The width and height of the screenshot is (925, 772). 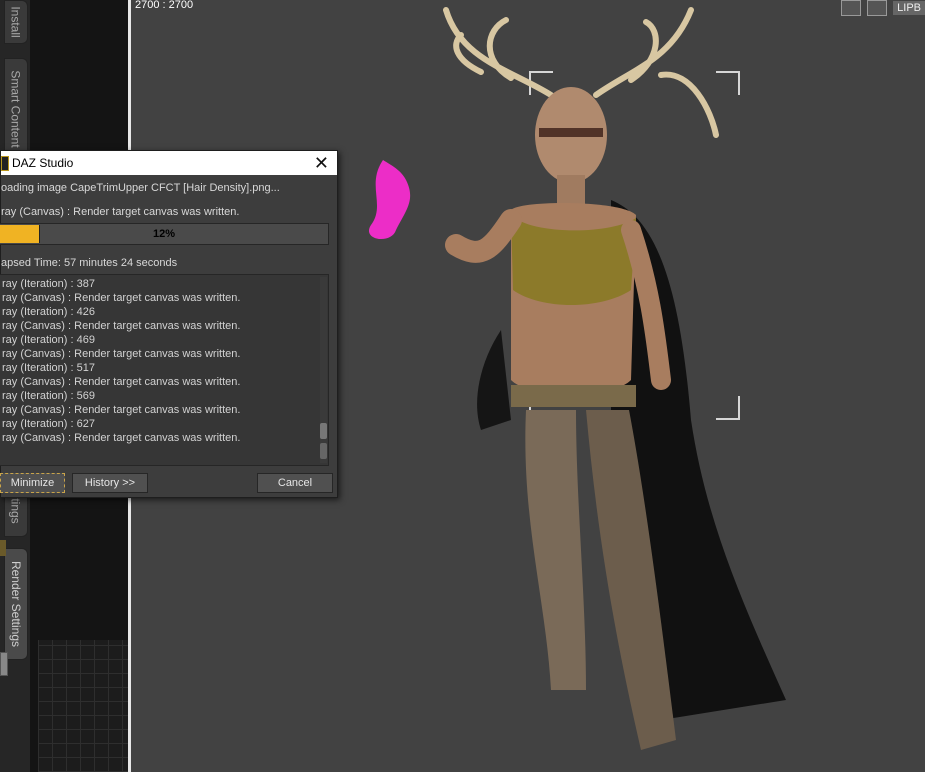 I want to click on log-row: ray (Iteration) : 517, so click(x=48, y=368).